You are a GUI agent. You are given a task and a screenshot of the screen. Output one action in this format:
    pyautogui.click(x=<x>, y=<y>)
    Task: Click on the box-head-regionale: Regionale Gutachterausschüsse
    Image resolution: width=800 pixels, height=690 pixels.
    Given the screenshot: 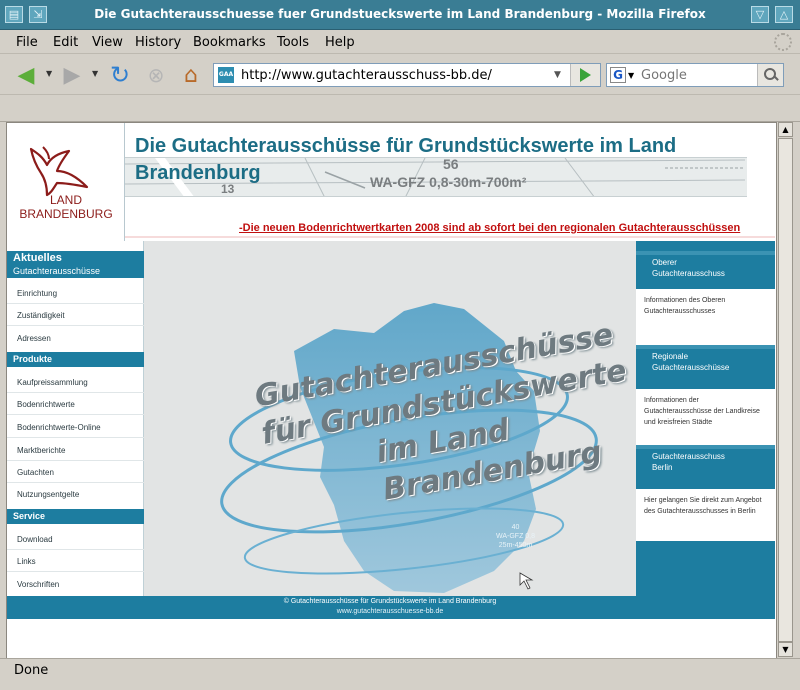 What is the action you would take?
    pyautogui.click(x=705, y=365)
    